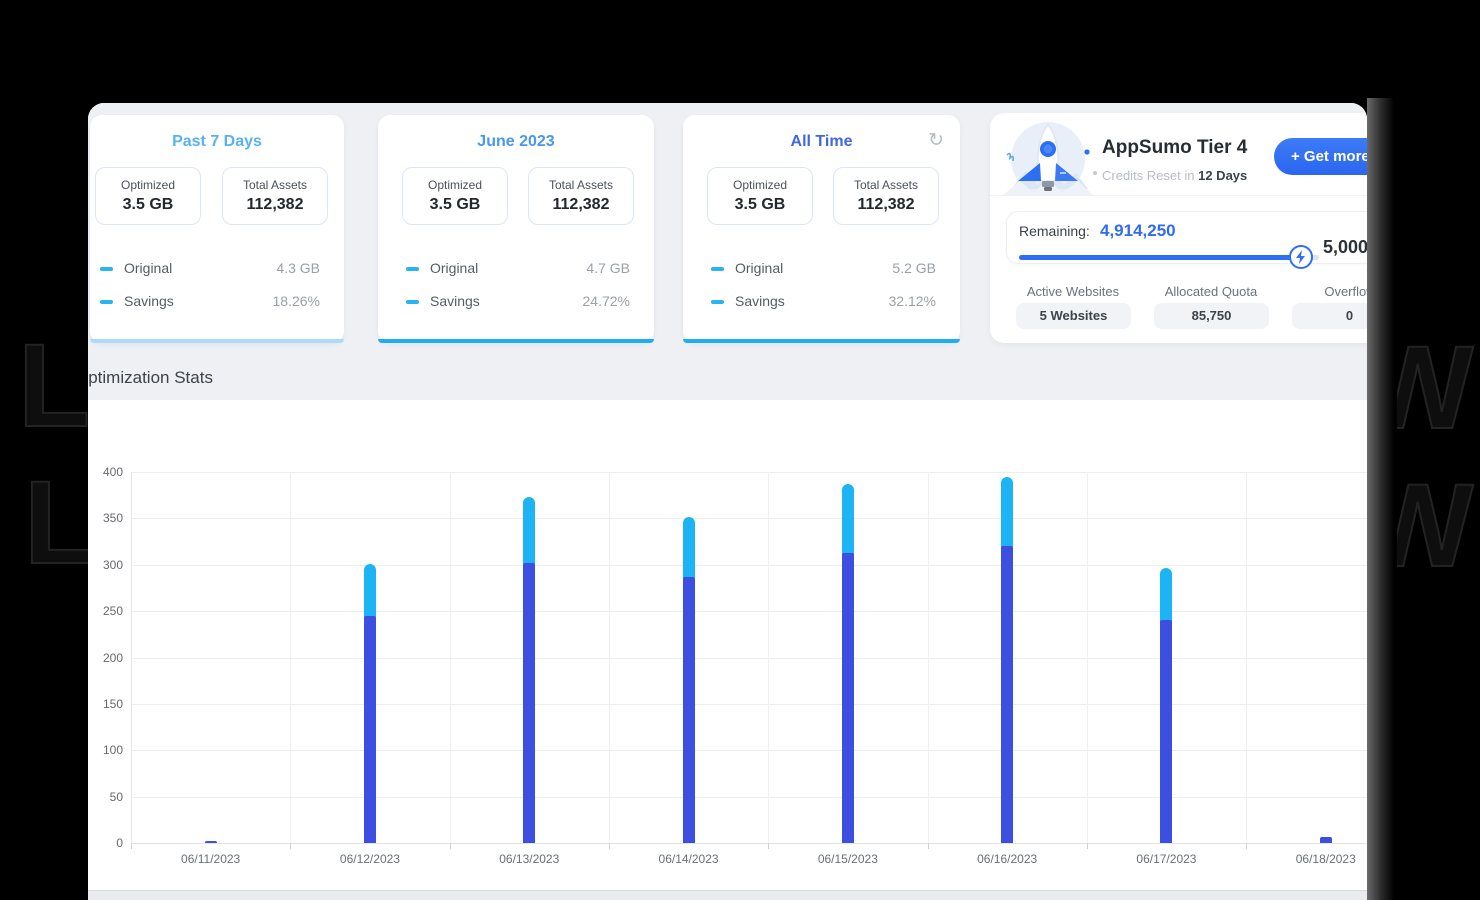 The width and height of the screenshot is (1480, 900). I want to click on period-card-title: June 2023, so click(516, 141).